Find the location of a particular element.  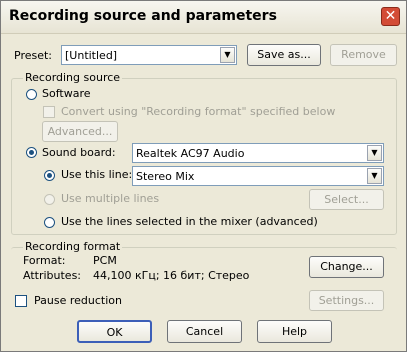

format-label: Format: is located at coordinates (44, 260).